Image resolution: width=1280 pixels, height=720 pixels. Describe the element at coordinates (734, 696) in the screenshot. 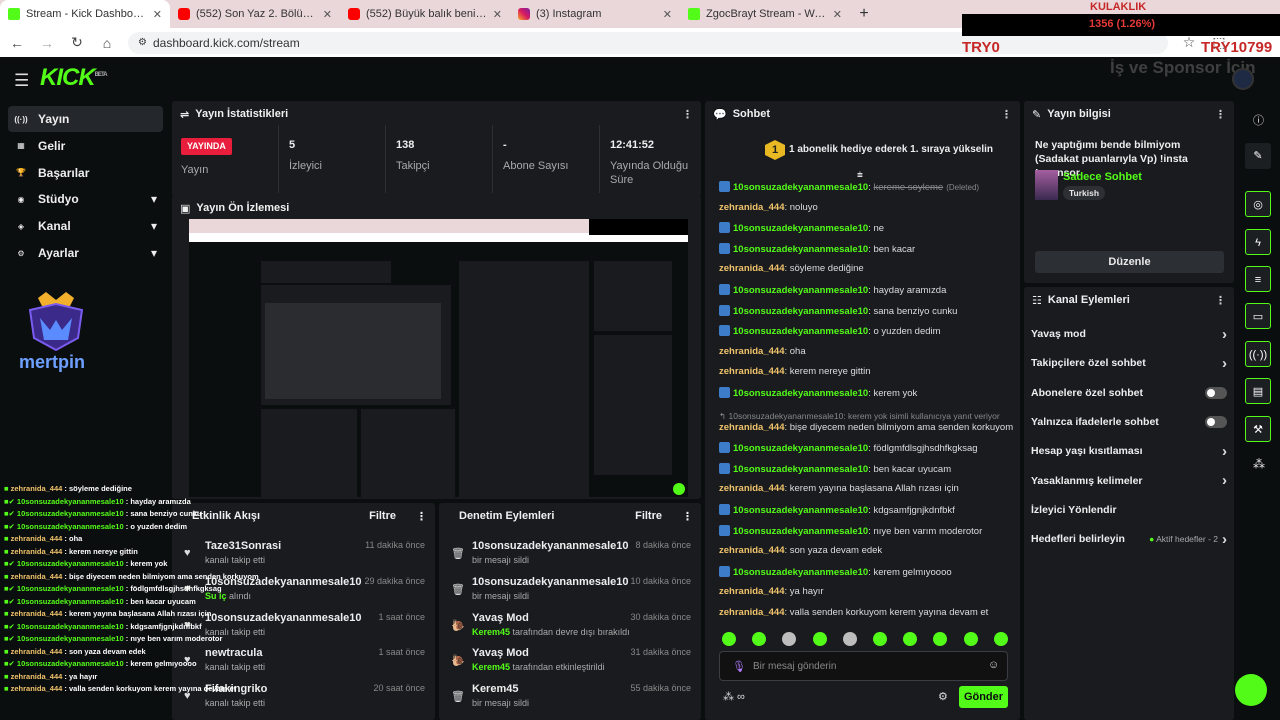

I see `chat-settings-icons: ⁂ ∞` at that location.